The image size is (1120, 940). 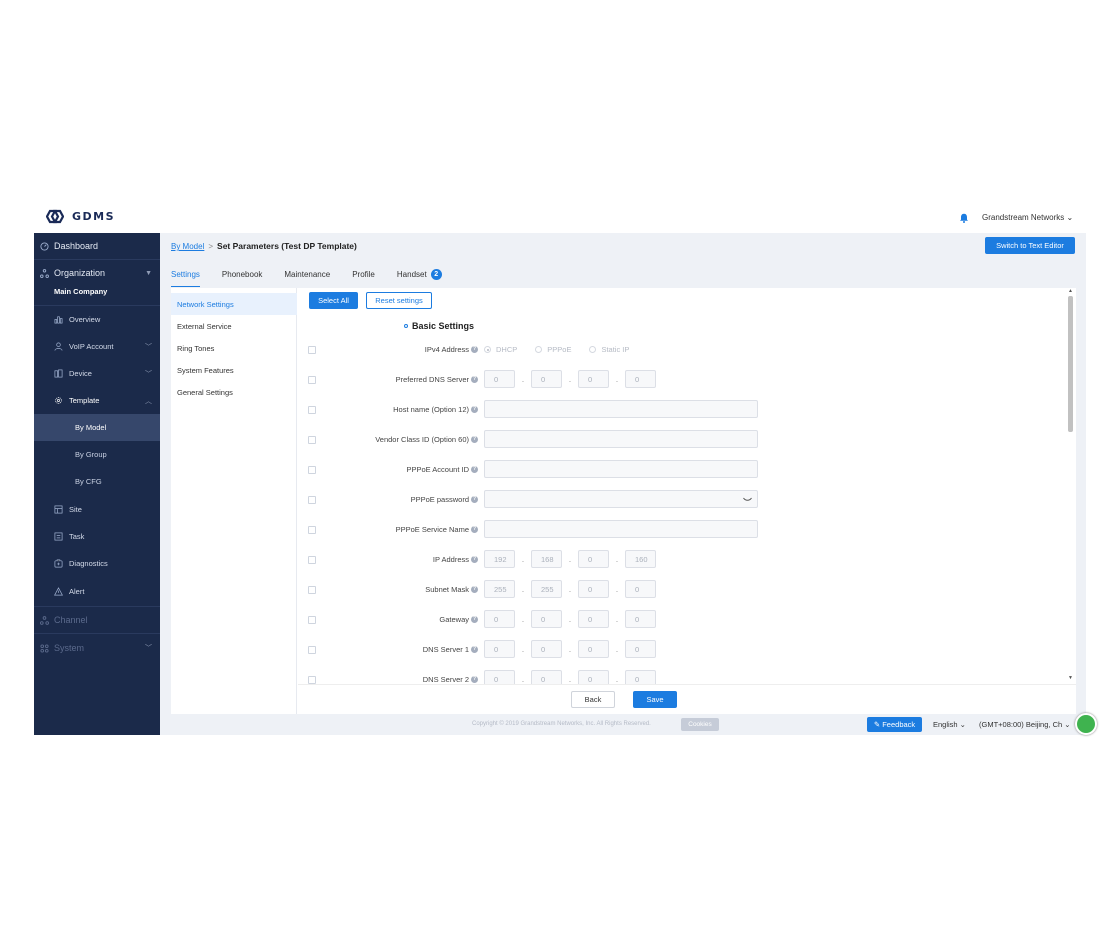 I want to click on ip-octet-input: 160, so click(x=640, y=559).